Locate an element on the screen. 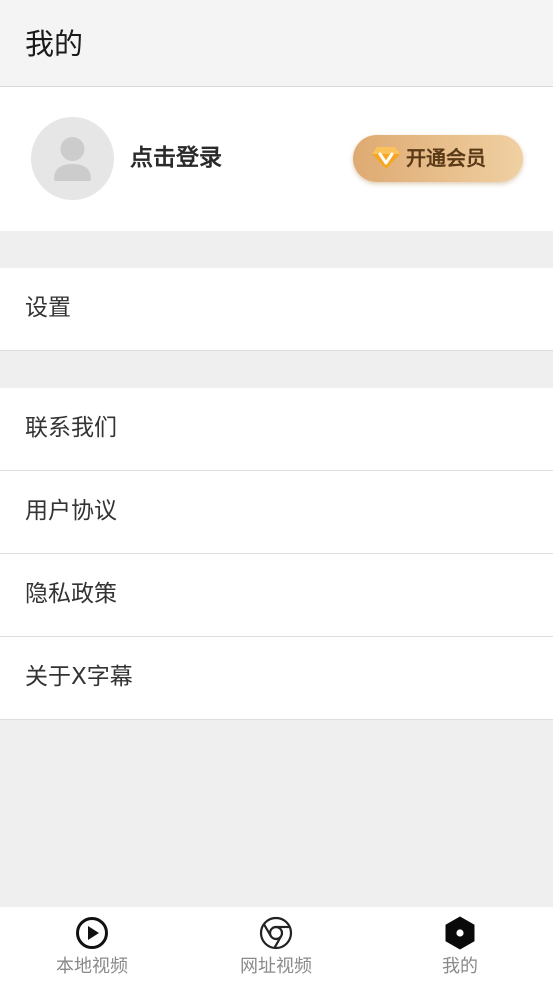  open-vip-button: 开通会员 is located at coordinates (438, 158).